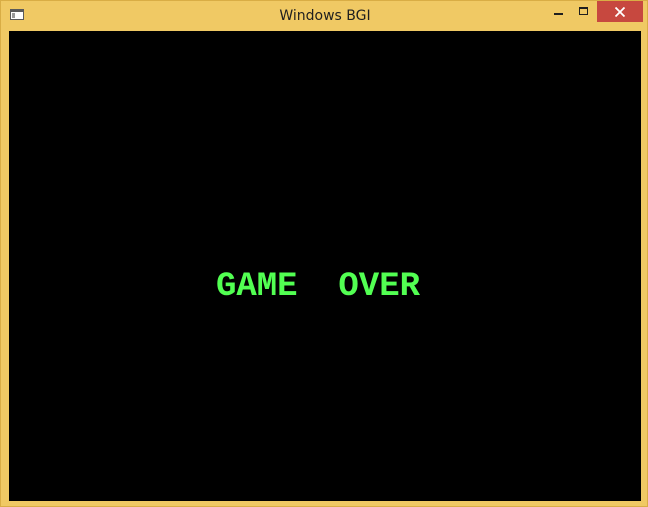 The image size is (648, 507). I want to click on minimize-button, so click(558, 11).